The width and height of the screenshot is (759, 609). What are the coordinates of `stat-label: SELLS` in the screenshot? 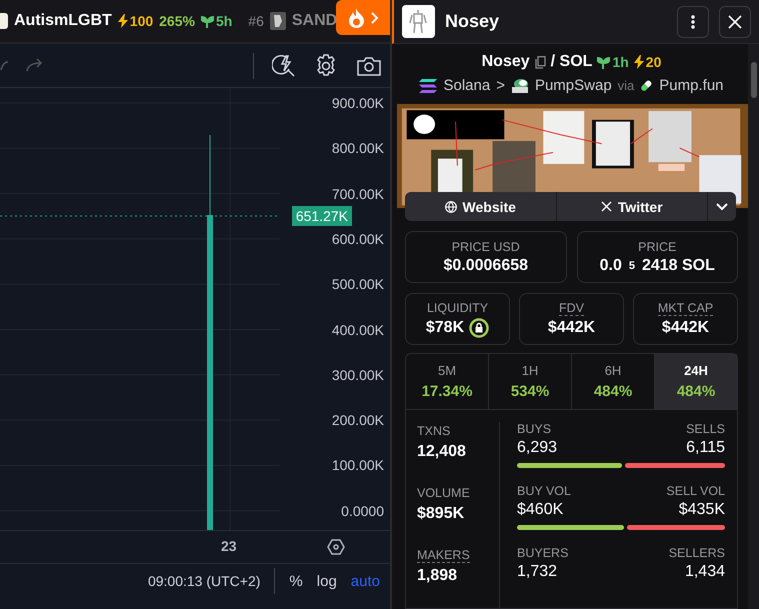 It's located at (705, 429).